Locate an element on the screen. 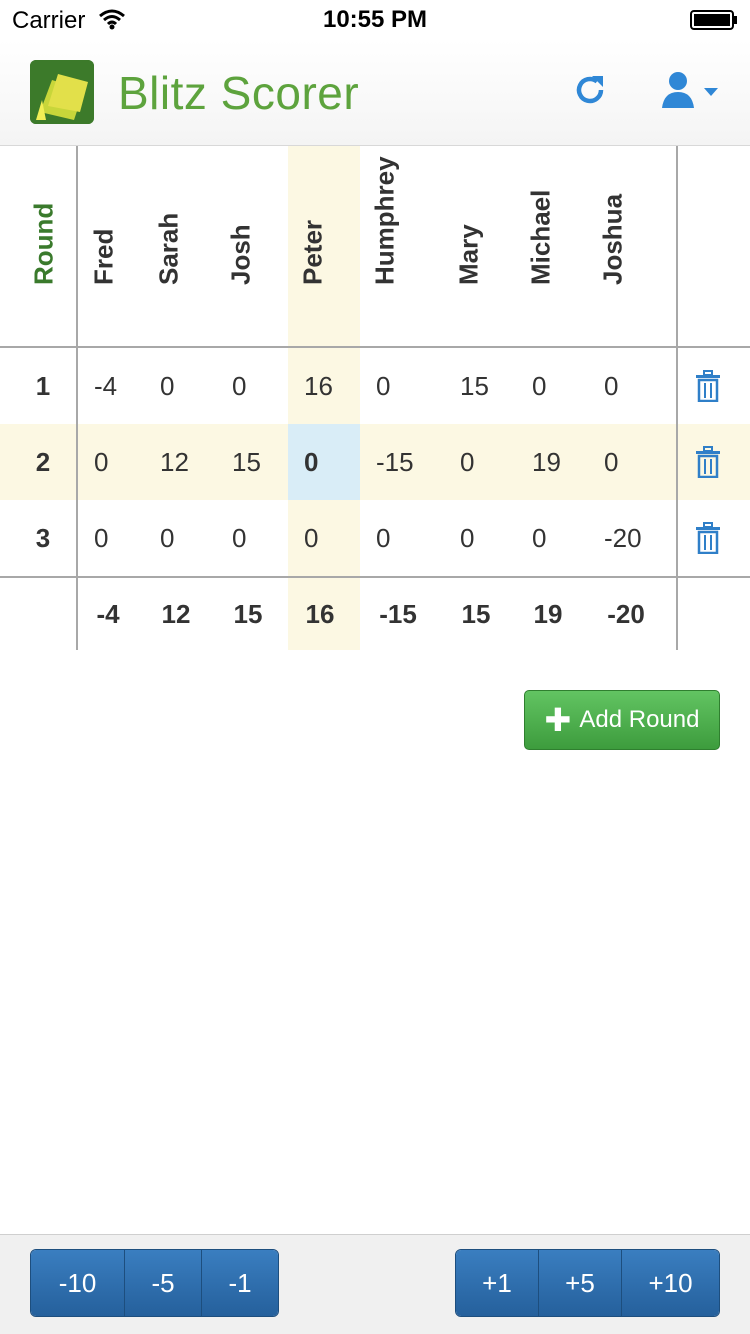 The image size is (750, 1334). status-bar: Carrier 10:55 PM is located at coordinates (375, 20).